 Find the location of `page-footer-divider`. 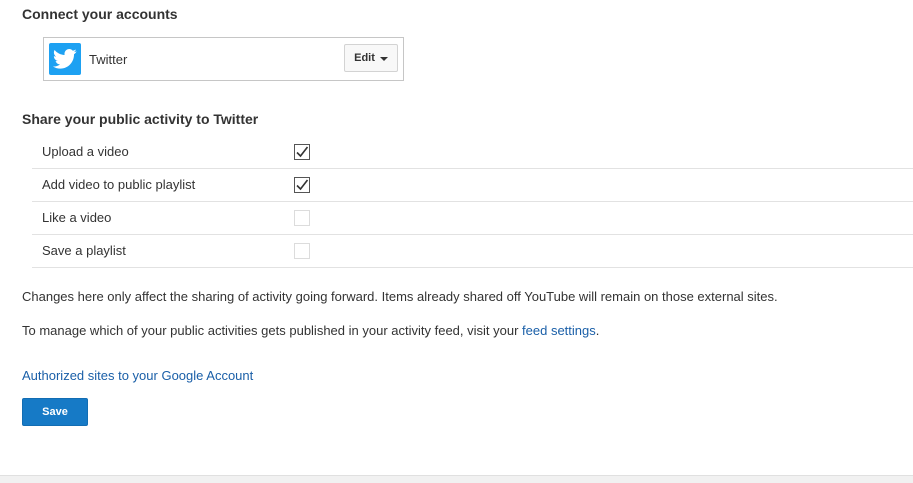

page-footer-divider is located at coordinates (456, 479).